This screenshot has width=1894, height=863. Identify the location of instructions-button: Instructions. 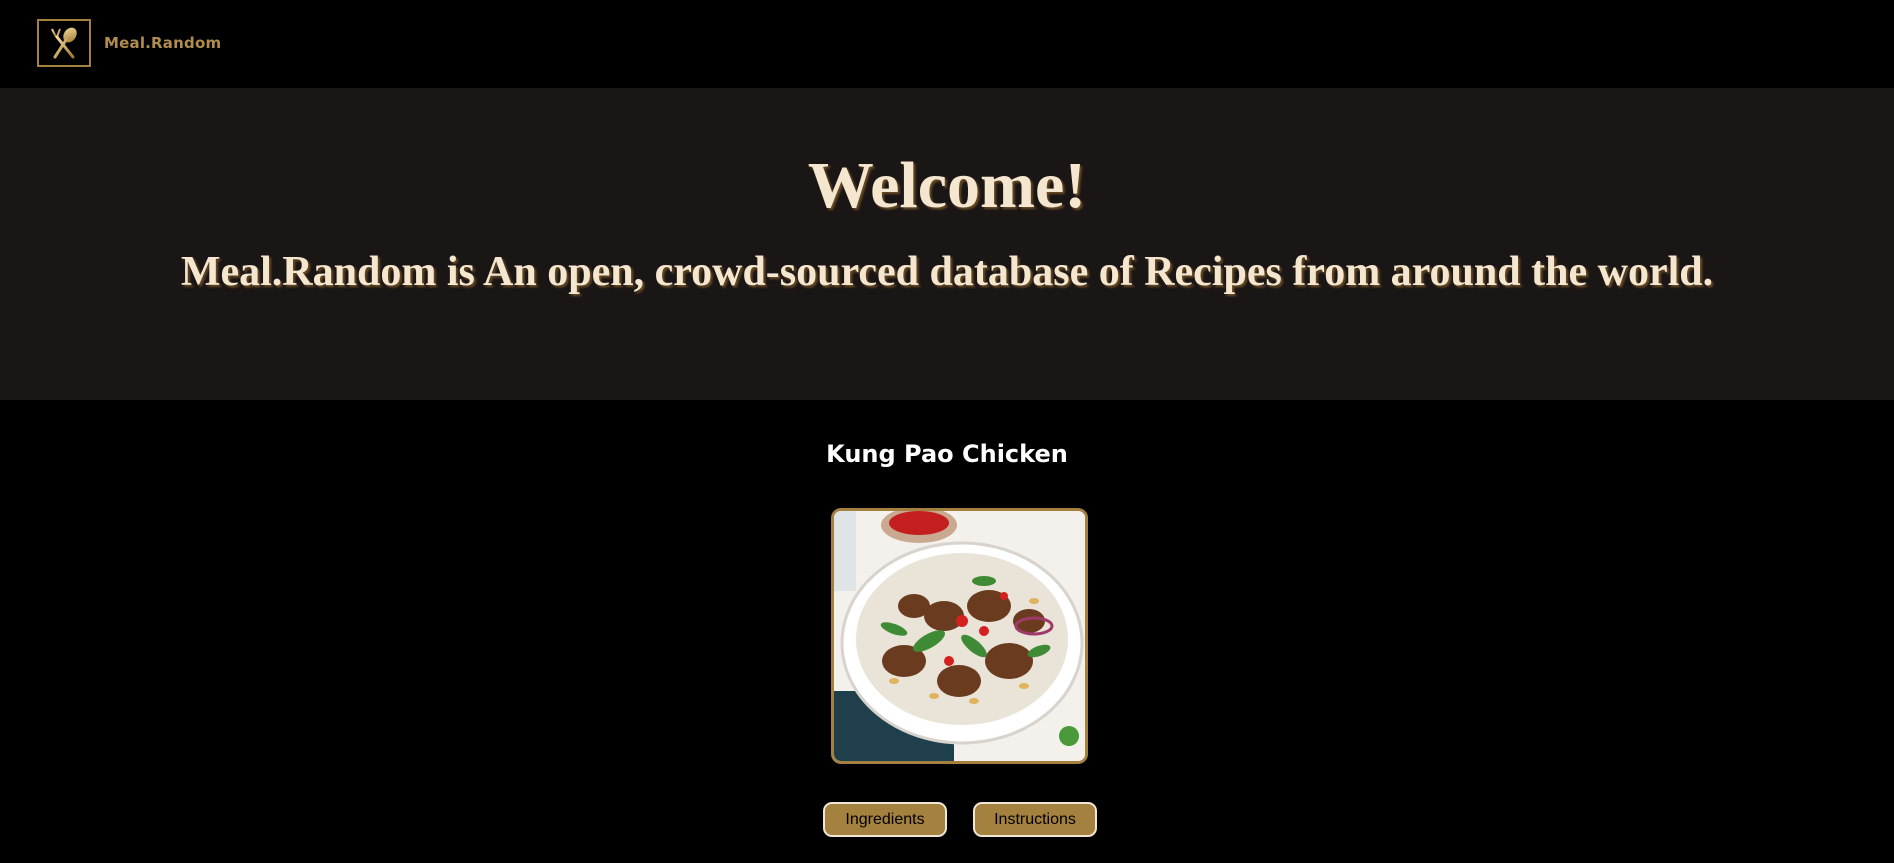
(1035, 819).